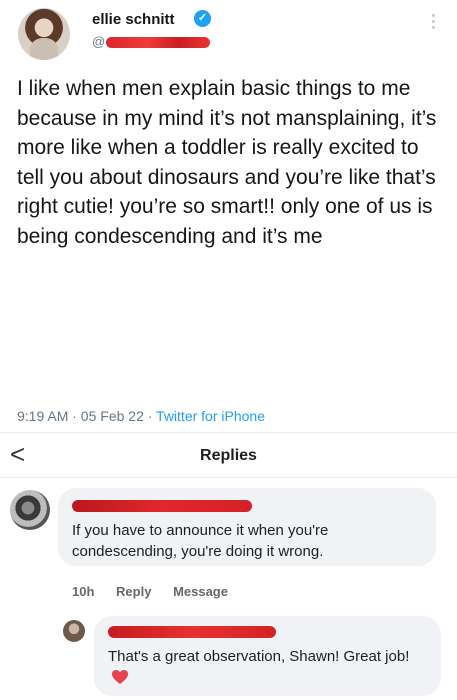 The height and width of the screenshot is (700, 457). What do you see at coordinates (133, 19) in the screenshot?
I see `author-name: ellie schnitt` at bounding box center [133, 19].